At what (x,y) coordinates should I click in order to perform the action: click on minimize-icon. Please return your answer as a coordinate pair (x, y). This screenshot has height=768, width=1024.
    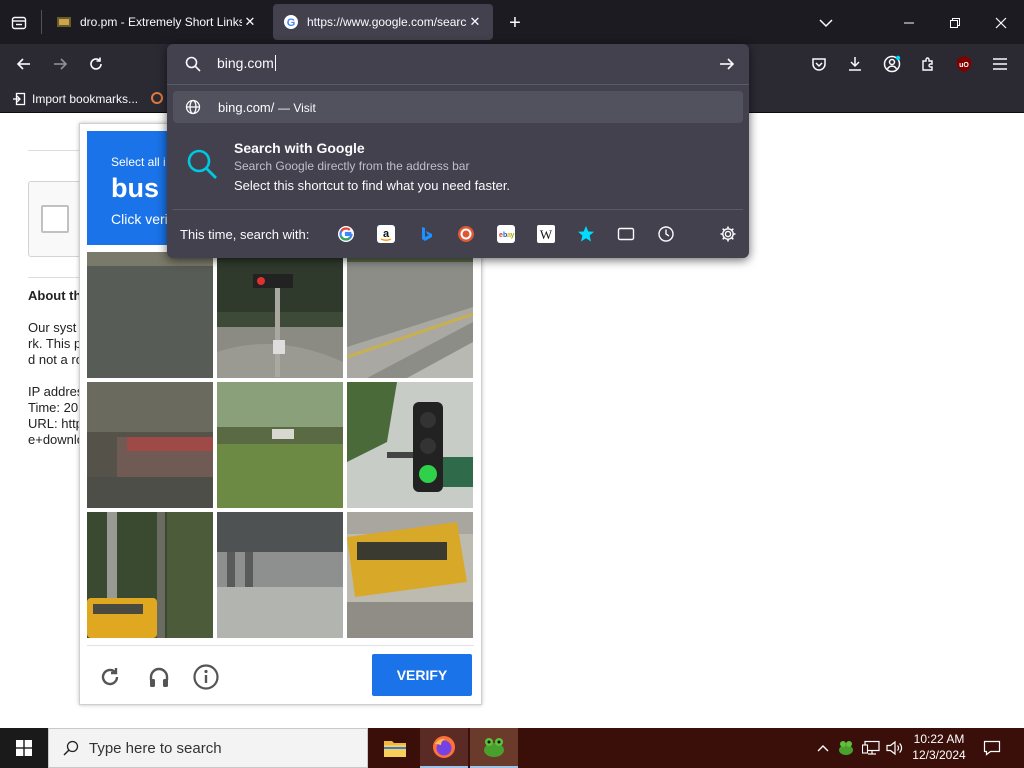
    Looking at the image, I should click on (909, 23).